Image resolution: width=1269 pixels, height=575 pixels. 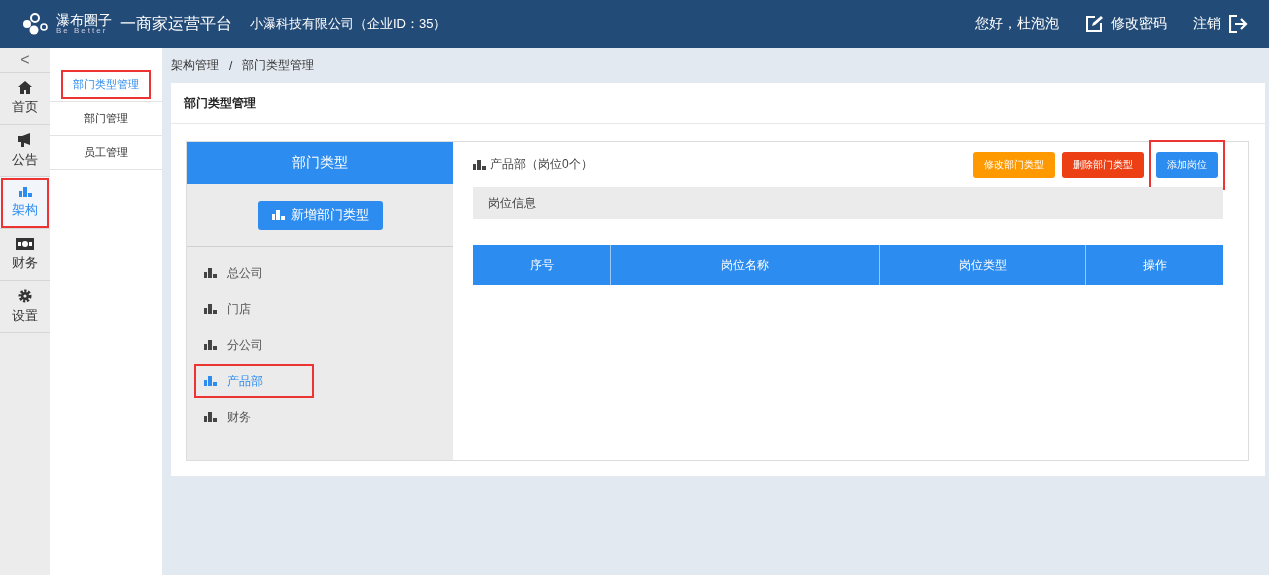 I want to click on settings-icon, so click(x=25, y=295).